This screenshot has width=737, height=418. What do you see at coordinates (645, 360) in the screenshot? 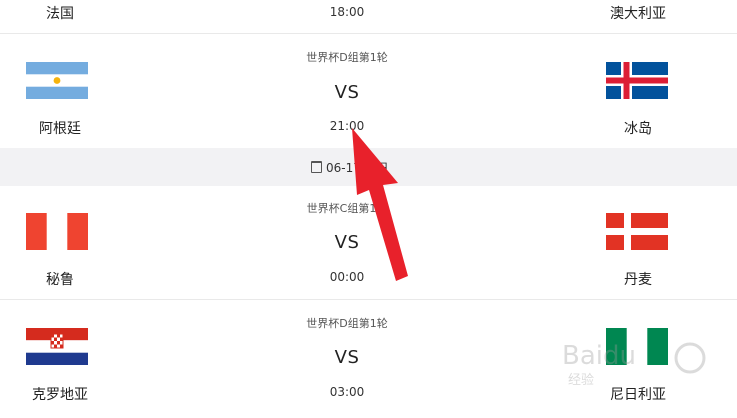
I see `baidu-watermark-logo: Baidu 经验` at bounding box center [645, 360].